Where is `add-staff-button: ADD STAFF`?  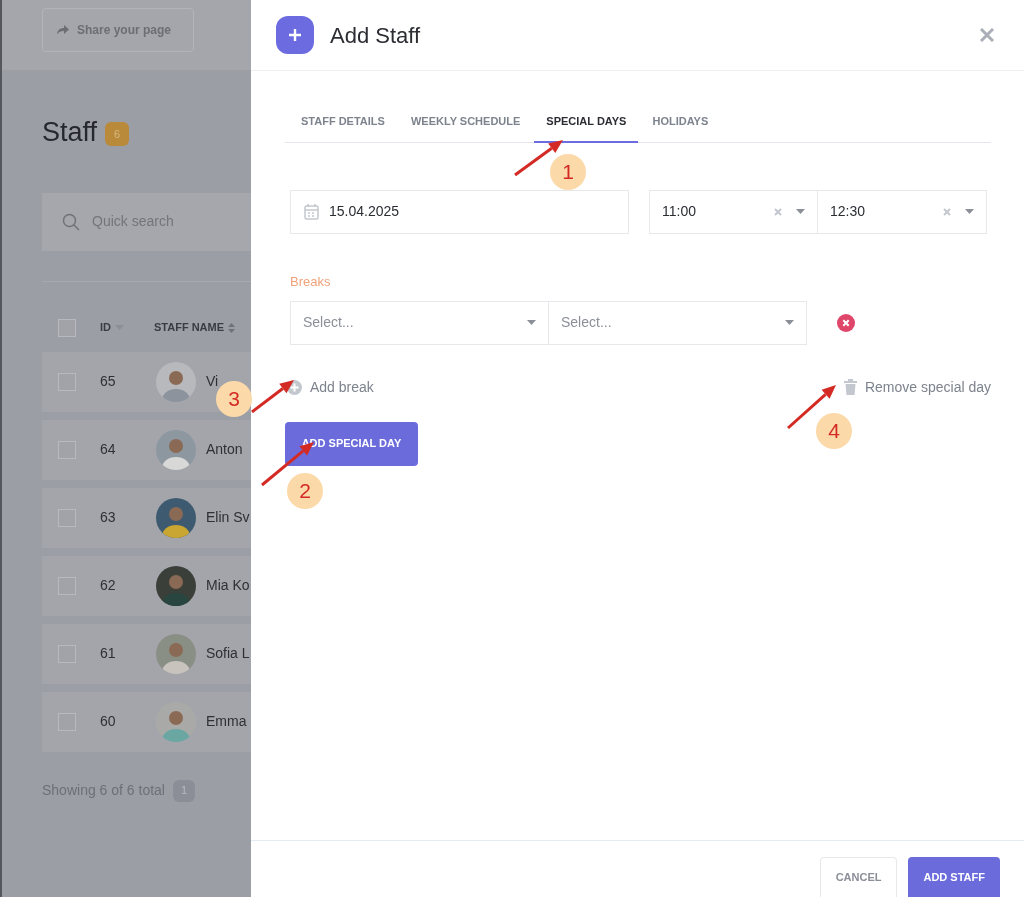
add-staff-button: ADD STAFF is located at coordinates (954, 877).